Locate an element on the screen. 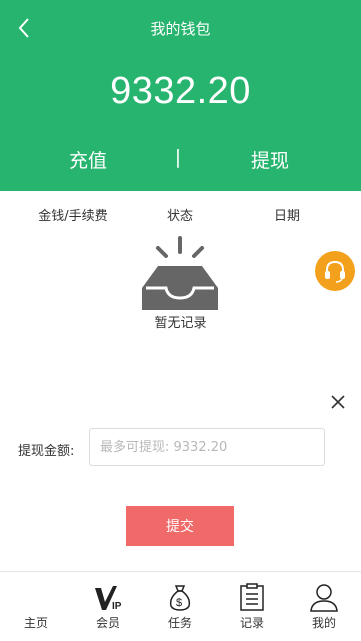 The image size is (361, 641). tab-label: 任务 is located at coordinates (179, 623).